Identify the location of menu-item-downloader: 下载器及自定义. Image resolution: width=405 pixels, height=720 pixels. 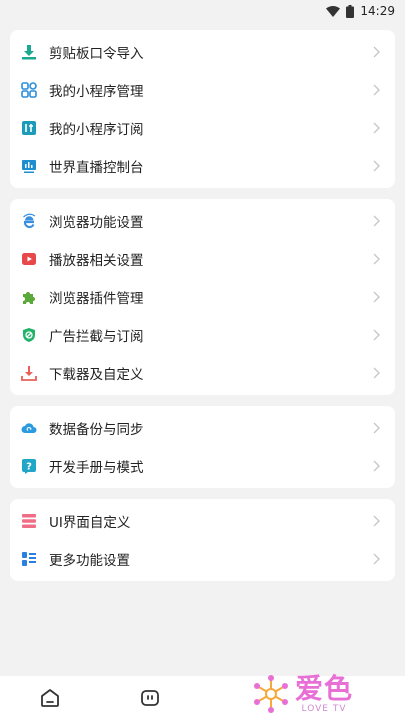
(202, 373).